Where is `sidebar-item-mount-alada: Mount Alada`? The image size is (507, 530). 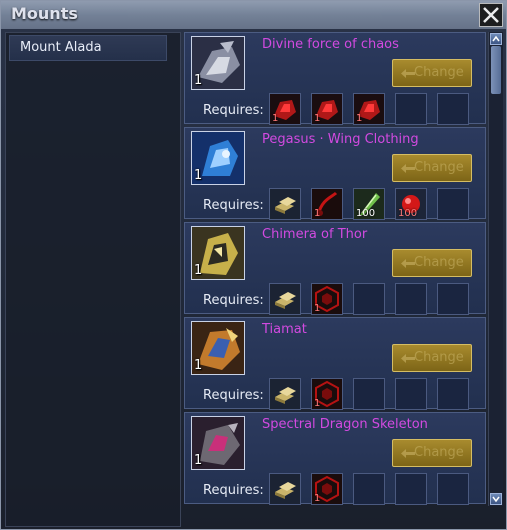 sidebar-item-mount-alada: Mount Alada is located at coordinates (88, 48).